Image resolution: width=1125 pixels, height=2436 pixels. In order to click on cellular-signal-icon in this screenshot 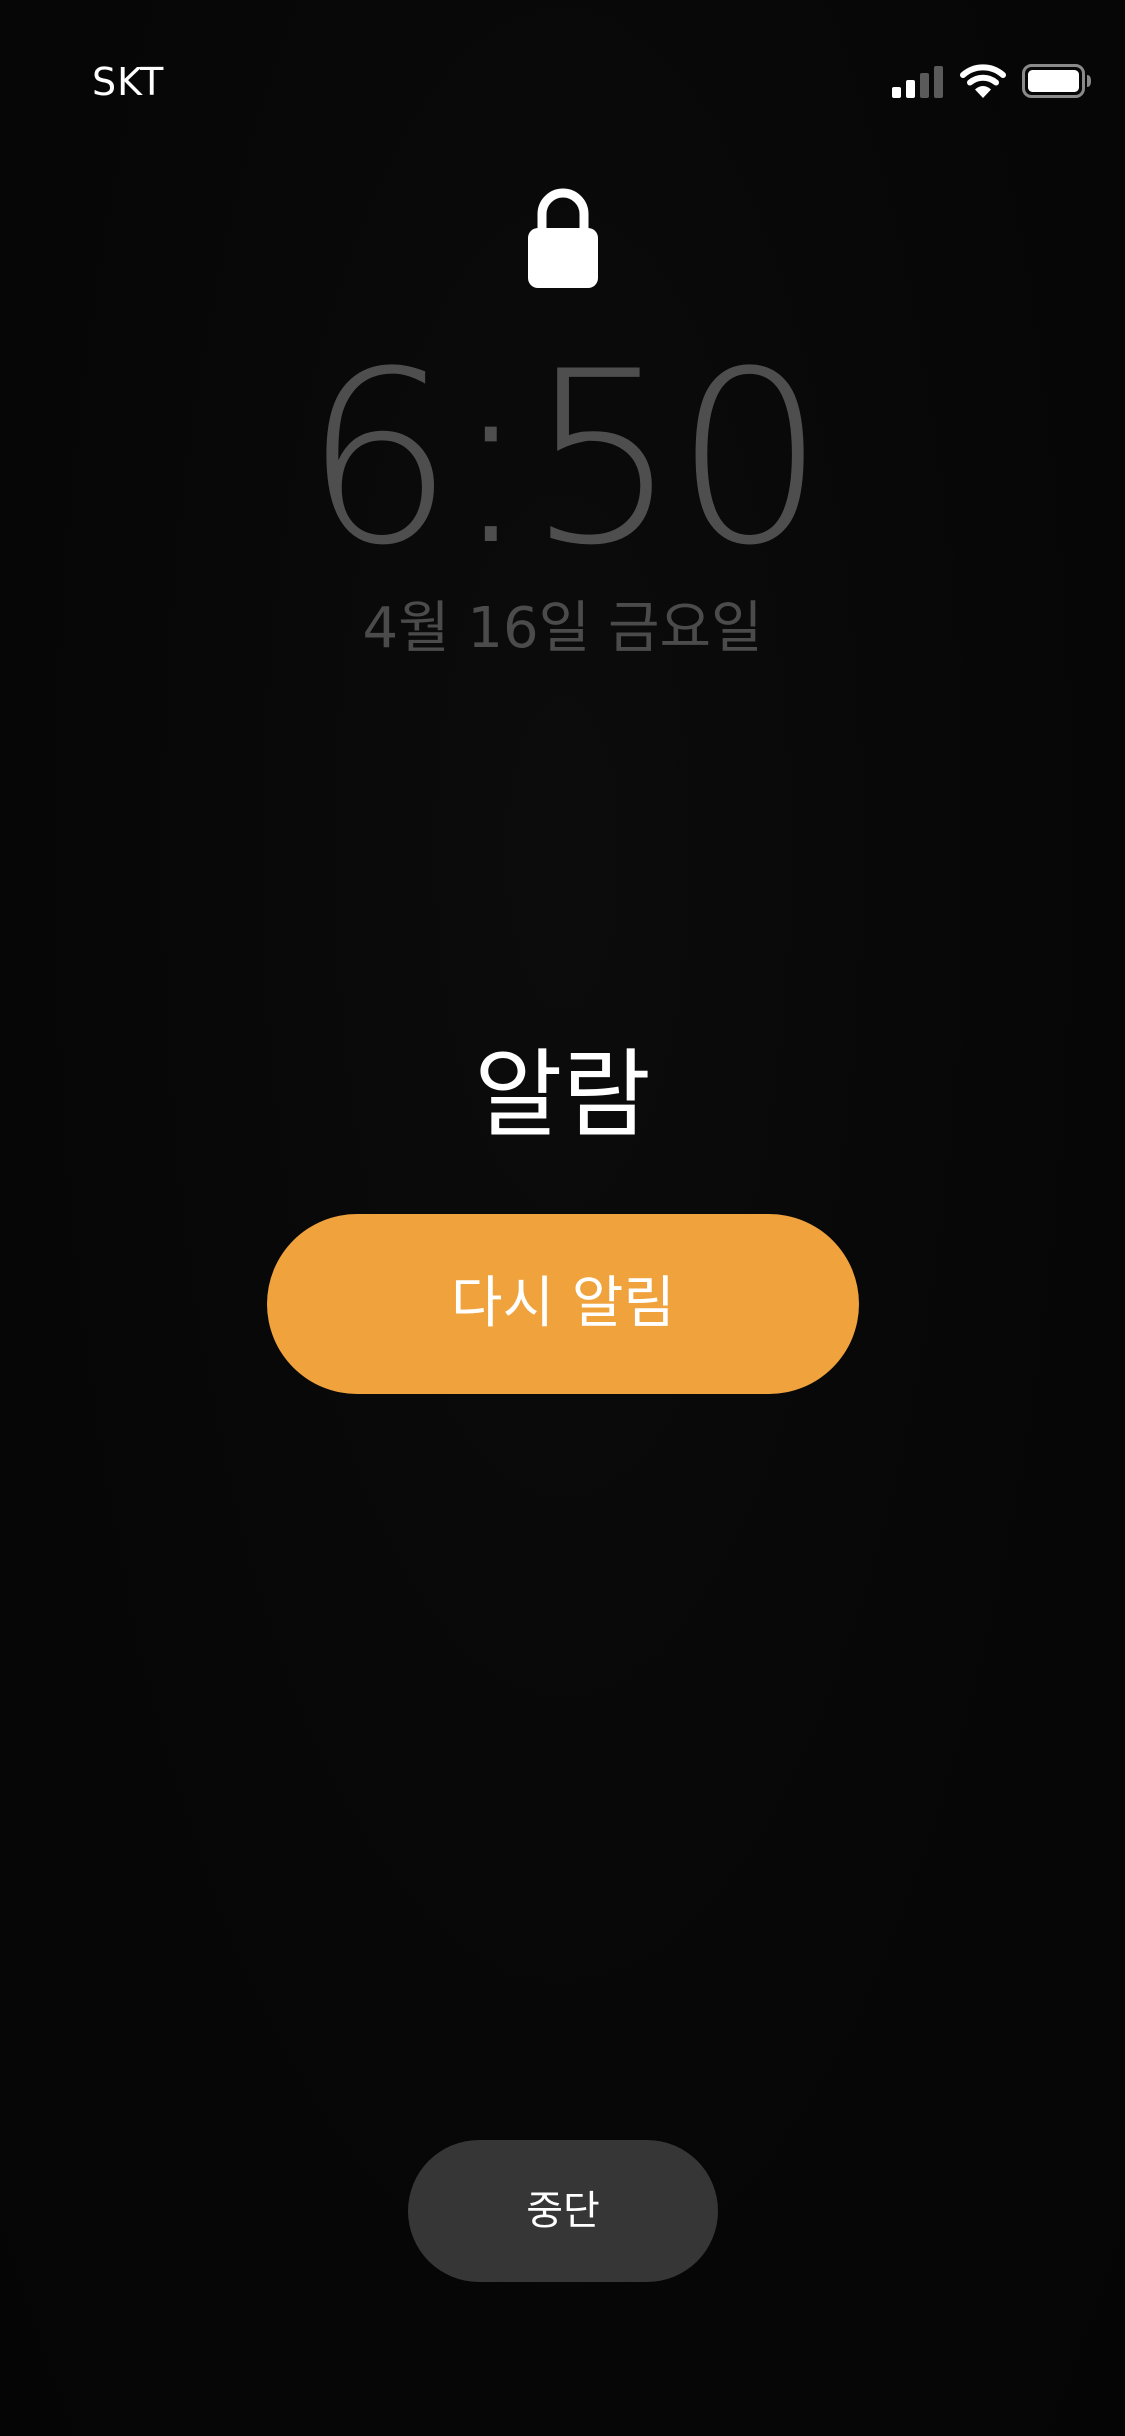, I will do `click(918, 82)`.